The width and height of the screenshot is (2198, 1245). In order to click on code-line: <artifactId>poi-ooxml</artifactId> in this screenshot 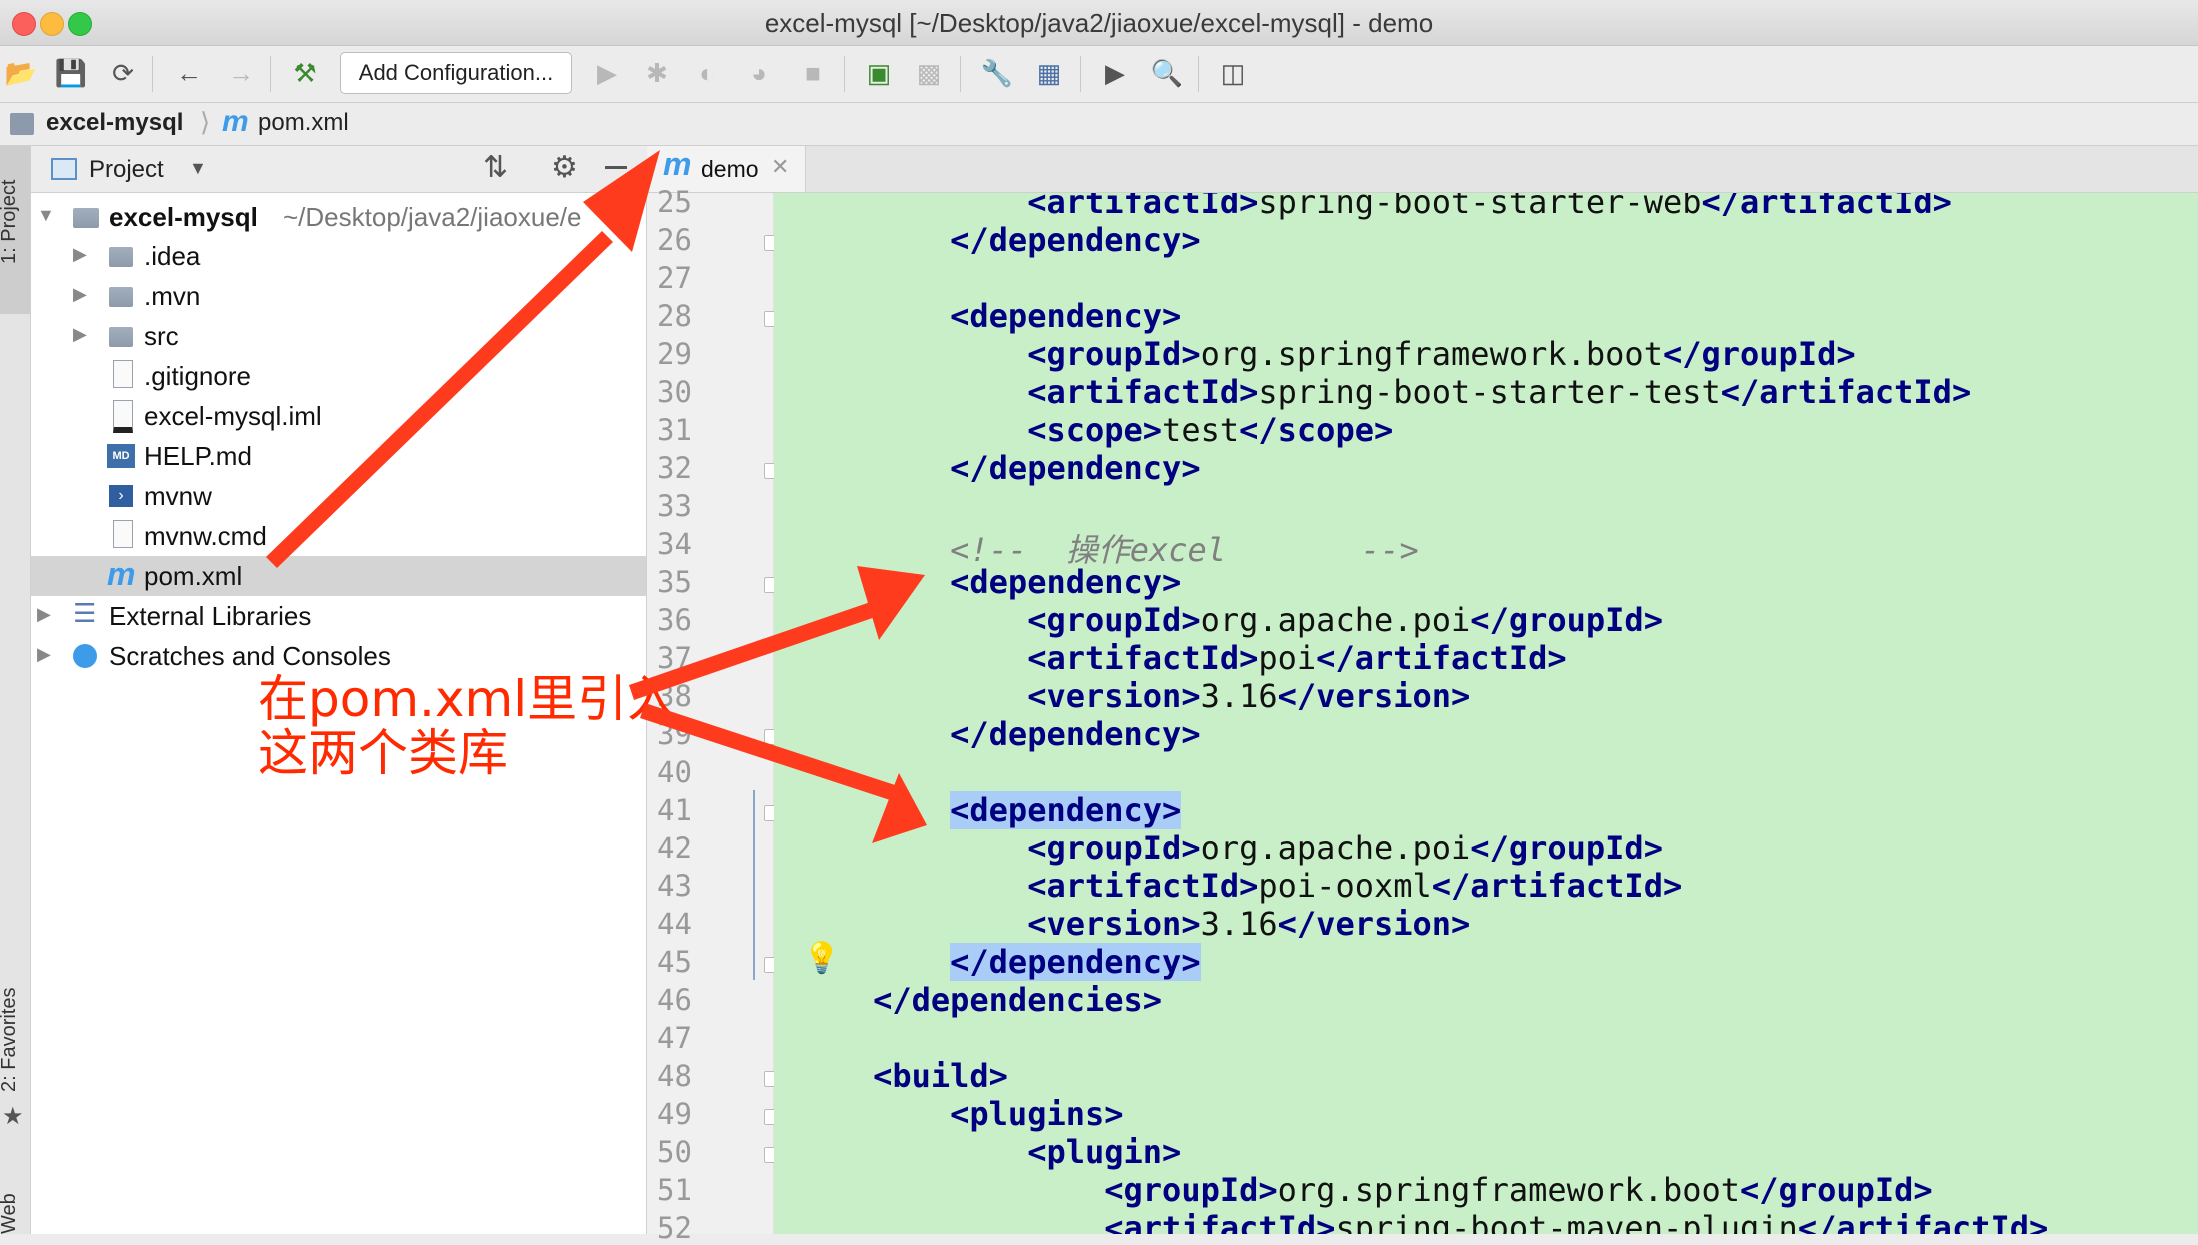, I will do `click(1239, 886)`.